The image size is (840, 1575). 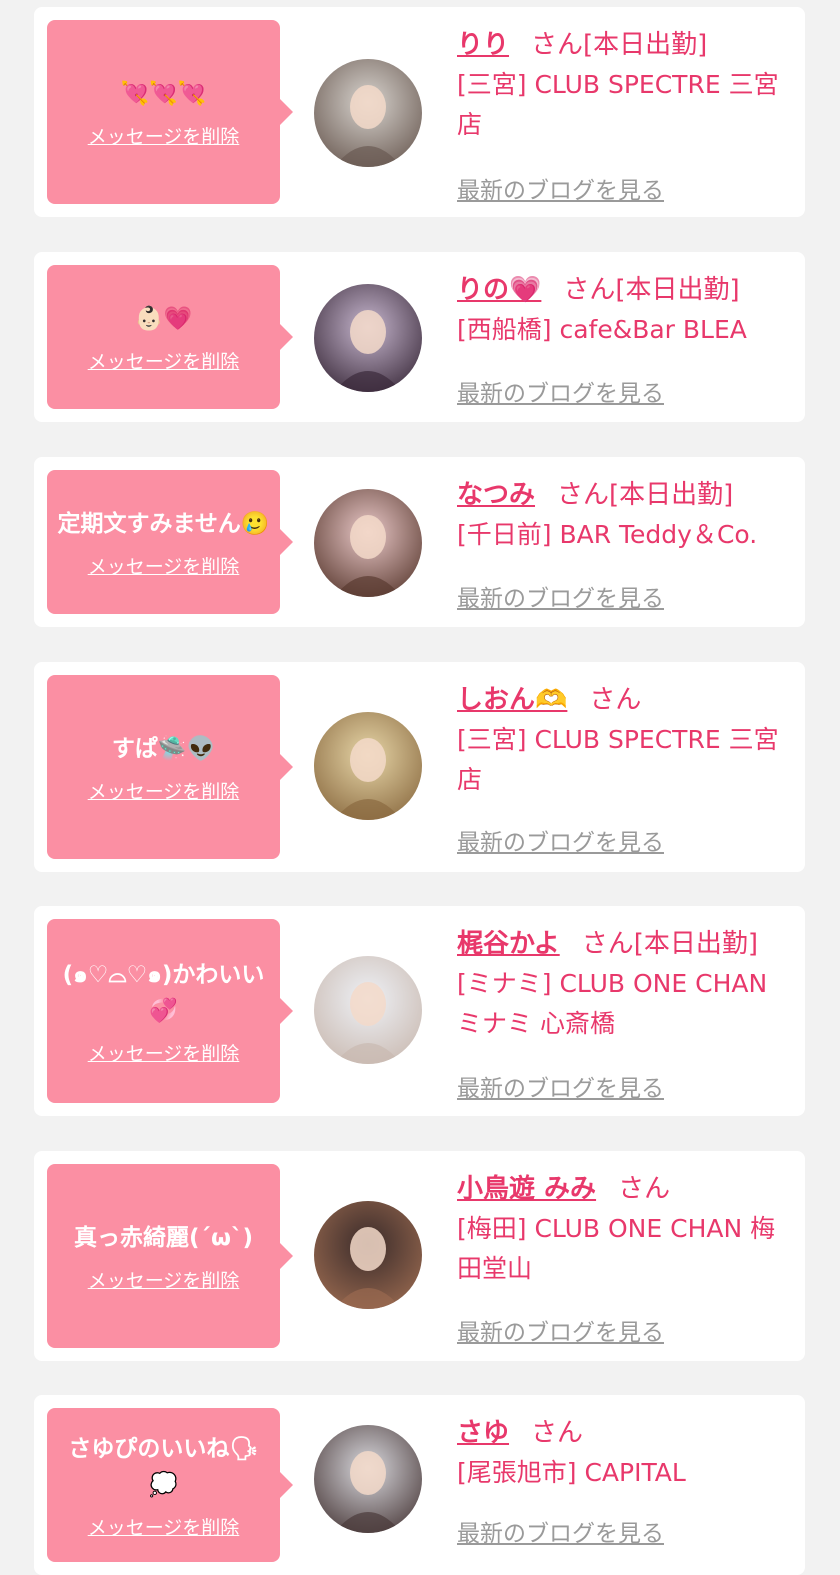 I want to click on message-text: 👶🏻💗, so click(x=163, y=318).